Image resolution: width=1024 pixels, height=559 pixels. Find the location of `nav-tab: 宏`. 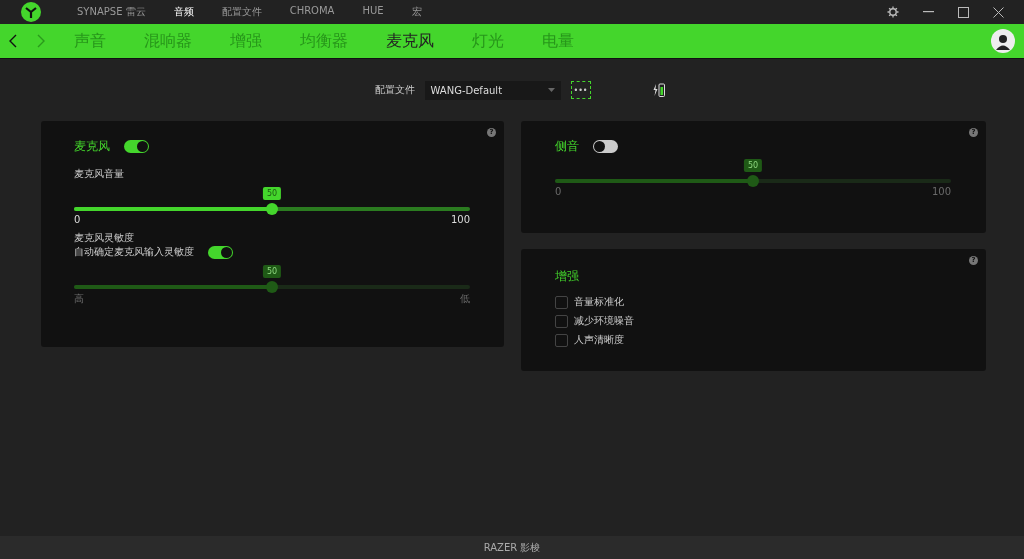

nav-tab: 宏 is located at coordinates (416, 12).